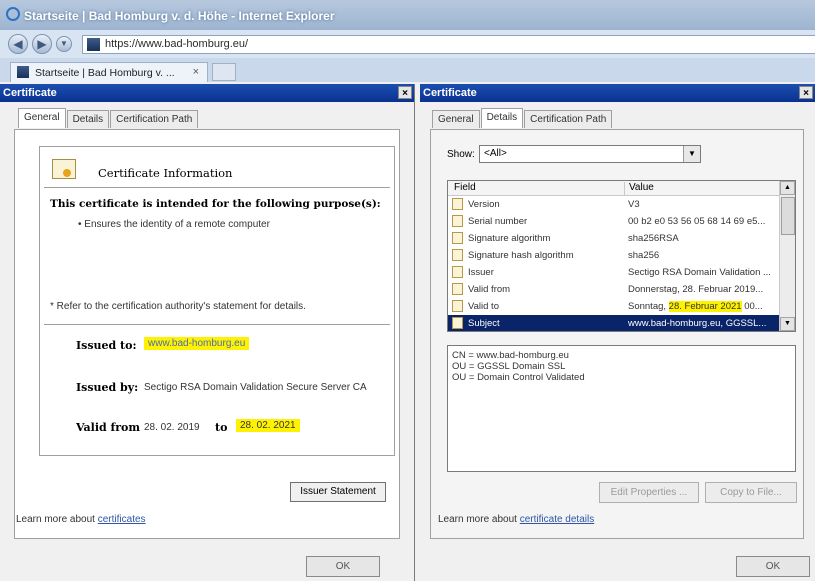 The height and width of the screenshot is (581, 815). Describe the element at coordinates (639, 189) in the screenshot. I see `column-header-value: Value` at that location.